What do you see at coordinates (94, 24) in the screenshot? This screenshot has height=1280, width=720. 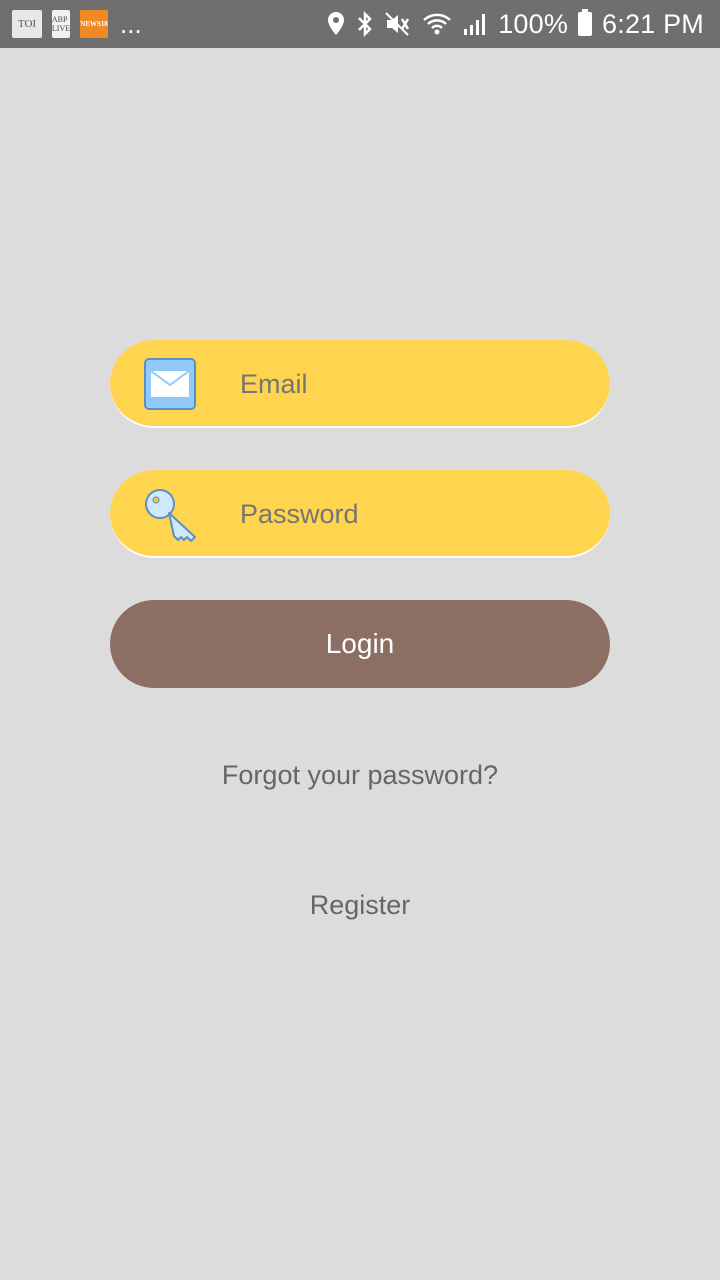 I see `news18-notification-icon: NEWS18` at bounding box center [94, 24].